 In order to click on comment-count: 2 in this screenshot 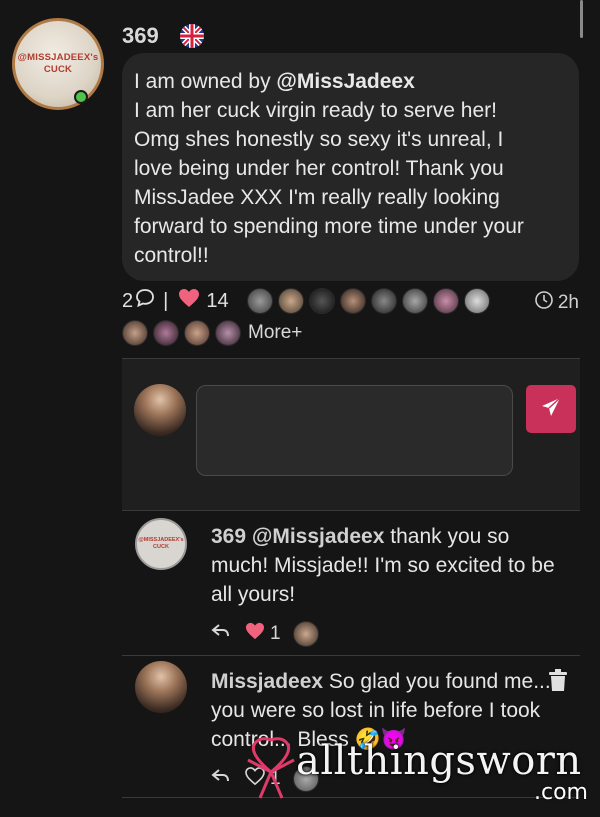, I will do `click(128, 300)`.